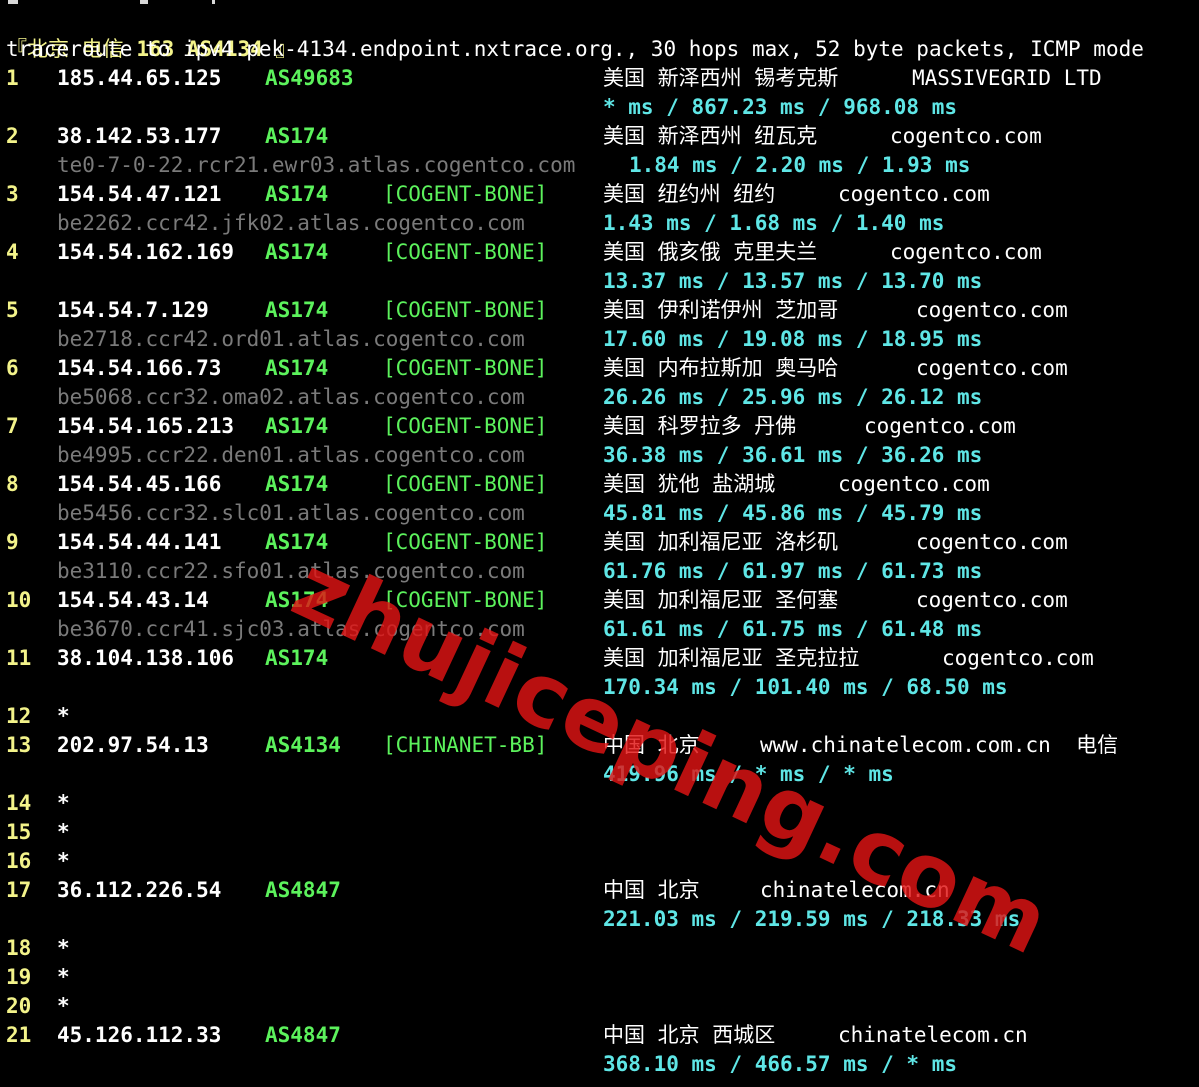  Describe the element at coordinates (599, 1064) in the screenshot. I see `hop-detail-row: 368.10 ms / 466.57 ms / * ms` at that location.